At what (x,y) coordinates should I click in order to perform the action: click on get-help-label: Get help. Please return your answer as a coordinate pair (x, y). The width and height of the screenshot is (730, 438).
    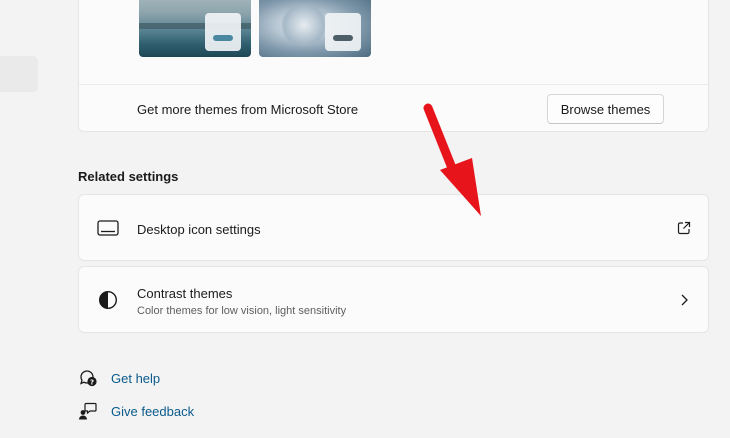
    Looking at the image, I should click on (136, 378).